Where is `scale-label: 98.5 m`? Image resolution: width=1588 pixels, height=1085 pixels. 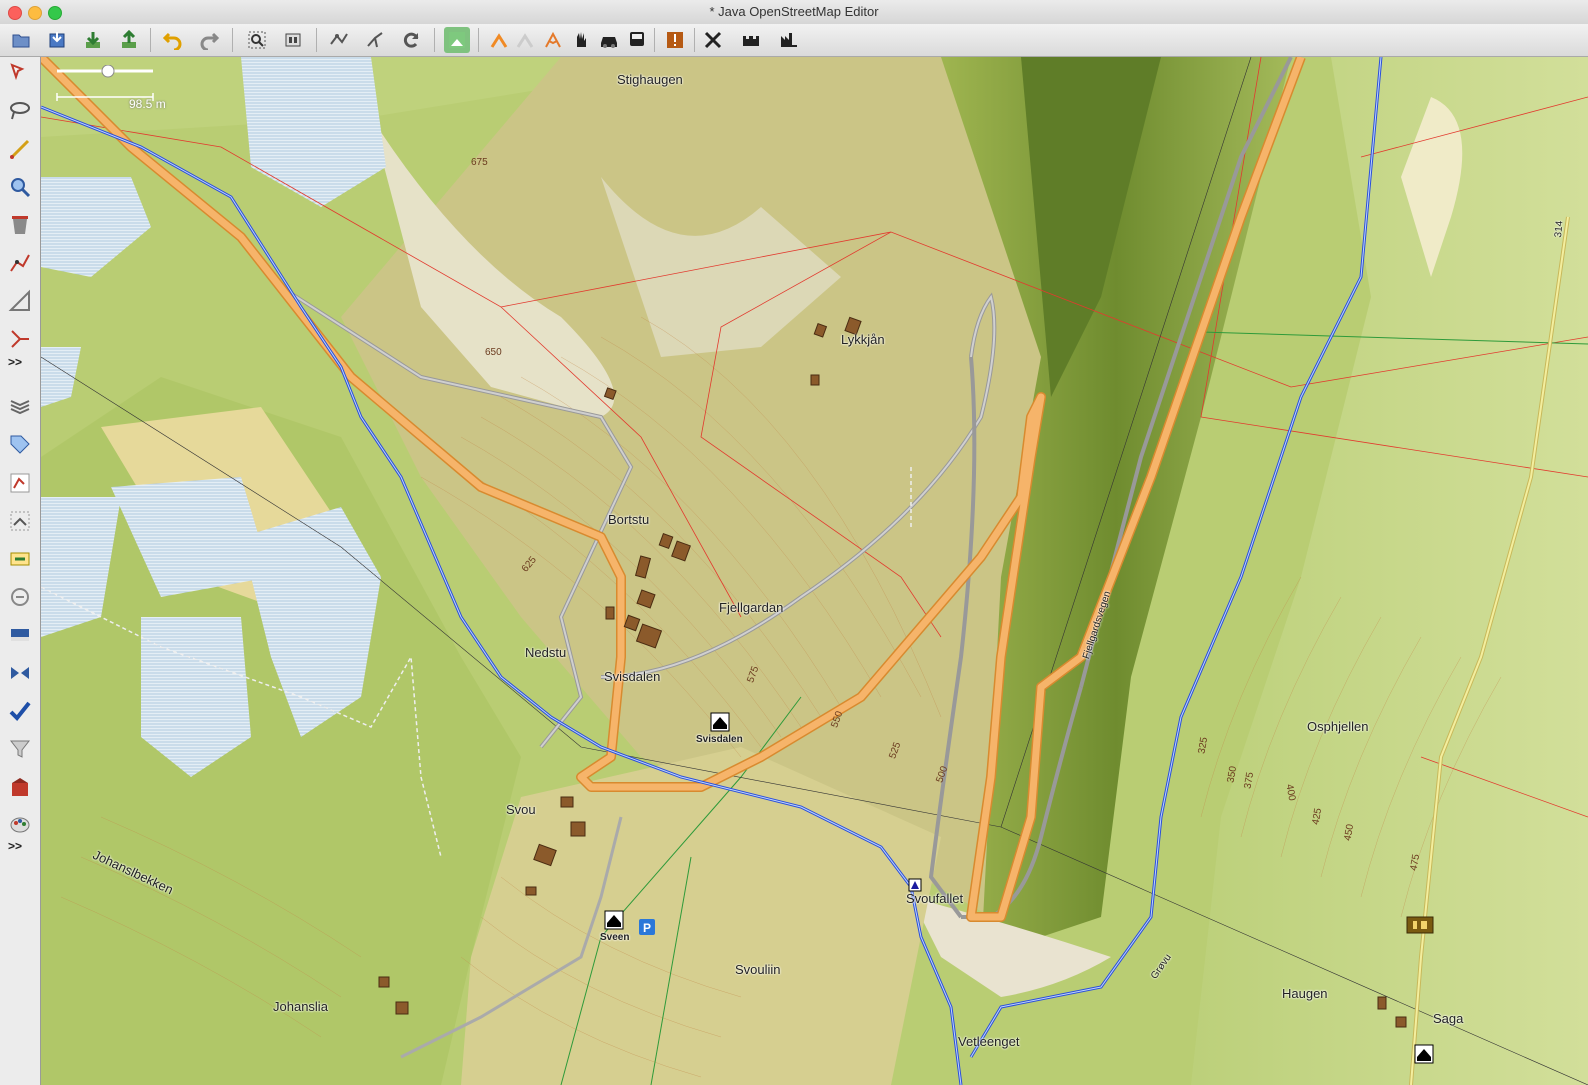
scale-label: 98.5 m is located at coordinates (147, 104).